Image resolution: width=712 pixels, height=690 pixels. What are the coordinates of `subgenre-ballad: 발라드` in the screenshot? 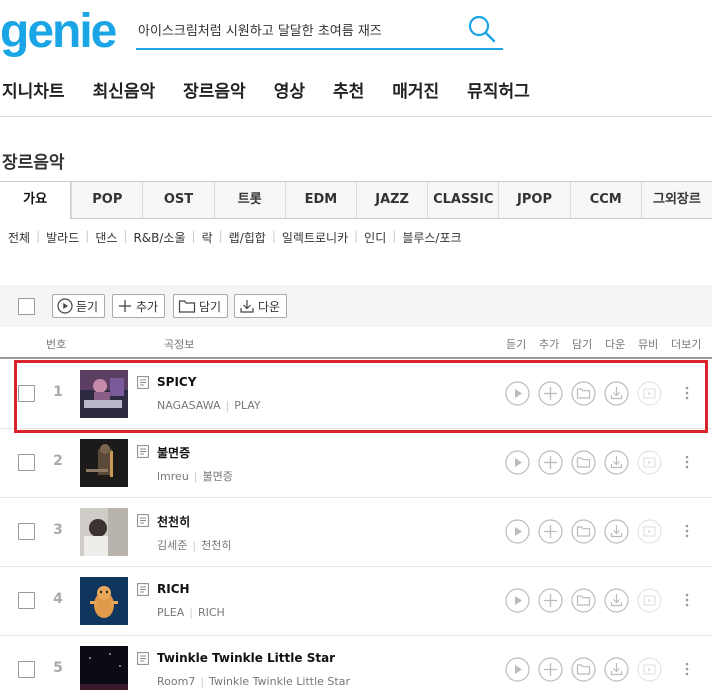 It's located at (62, 237).